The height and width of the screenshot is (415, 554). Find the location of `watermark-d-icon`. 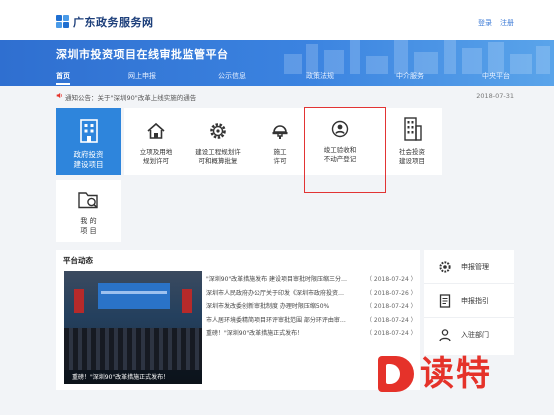

watermark-d-icon is located at coordinates (396, 374).